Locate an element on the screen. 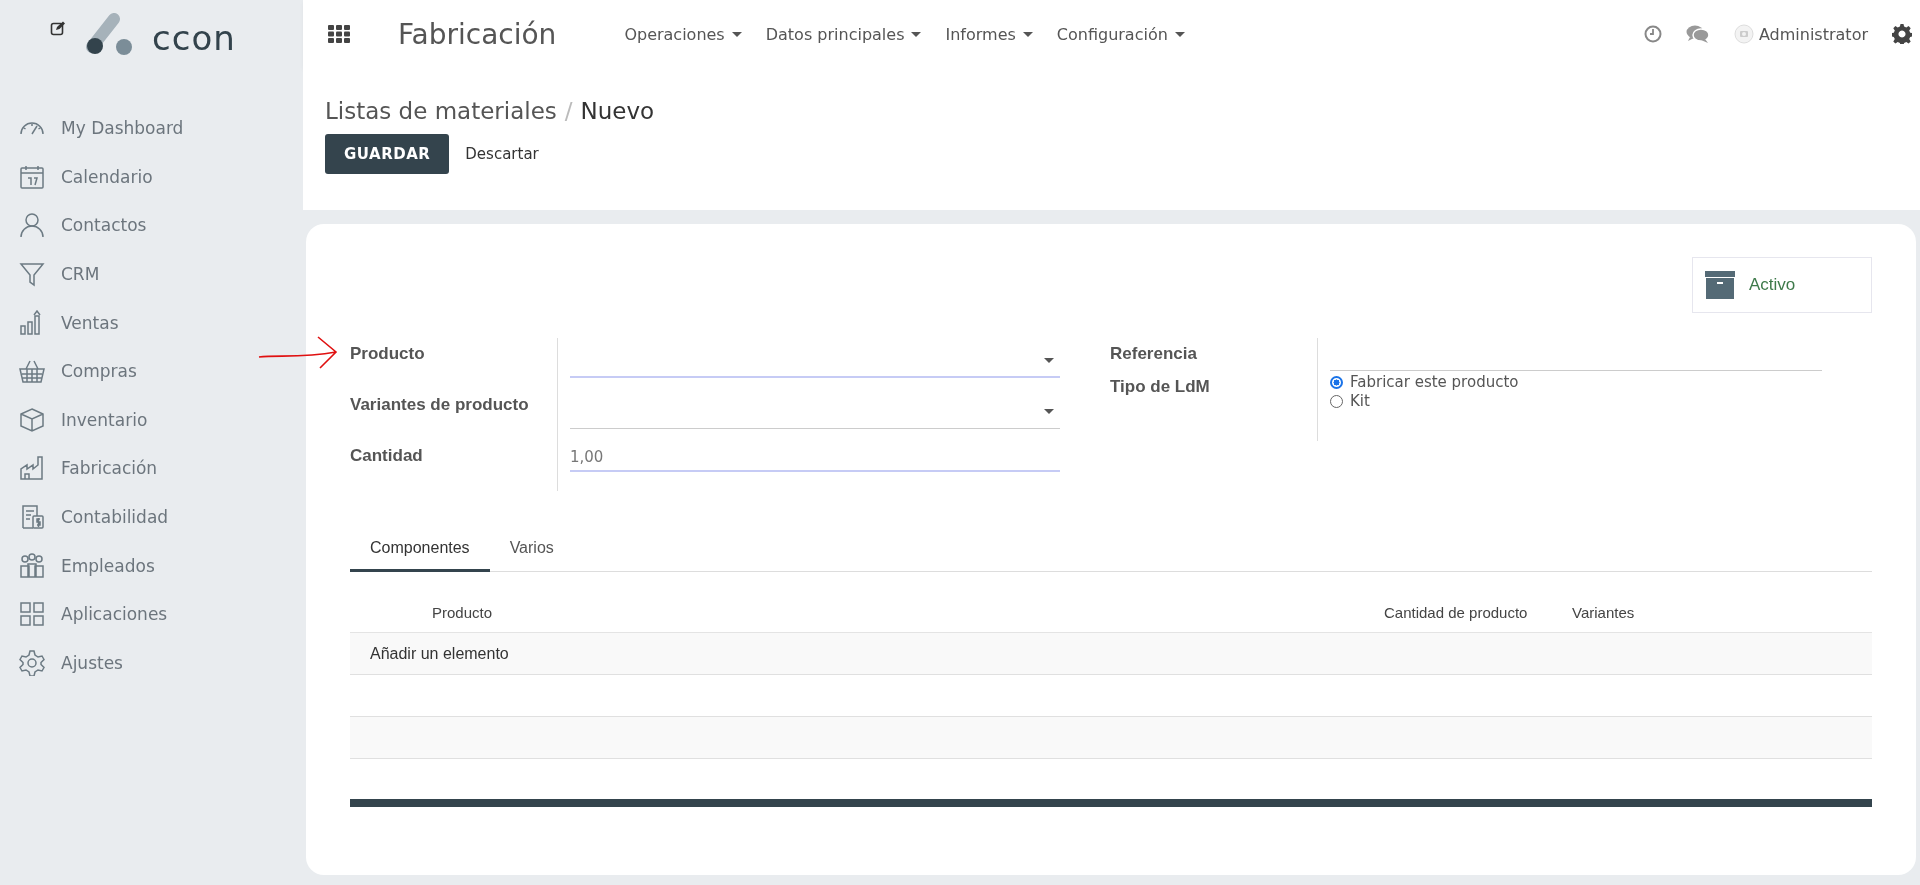 The height and width of the screenshot is (885, 1920). tab: Componentes is located at coordinates (420, 549).